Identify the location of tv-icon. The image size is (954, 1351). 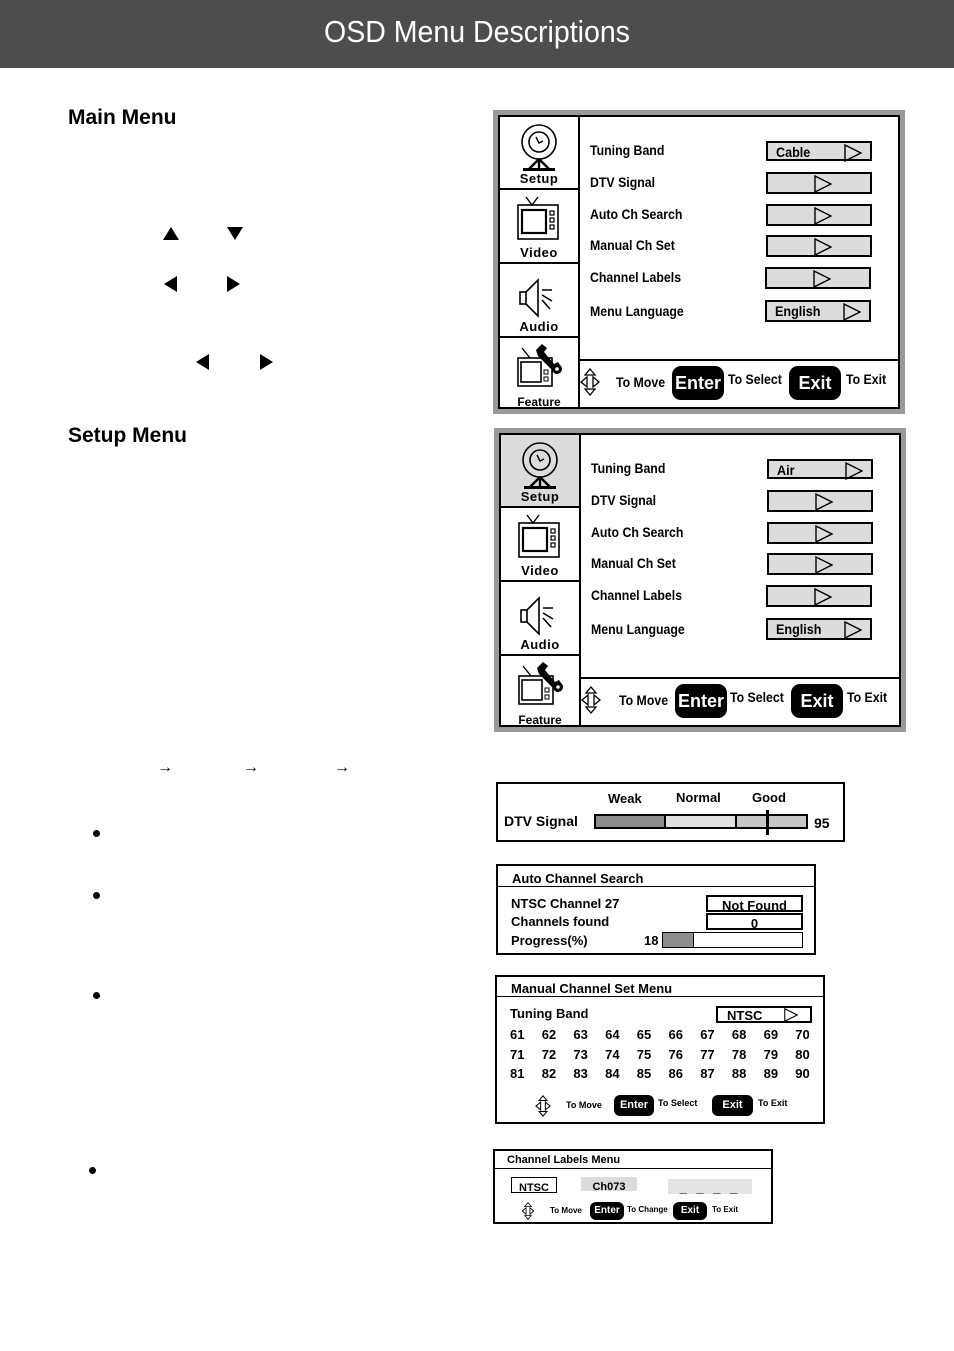
(539, 536).